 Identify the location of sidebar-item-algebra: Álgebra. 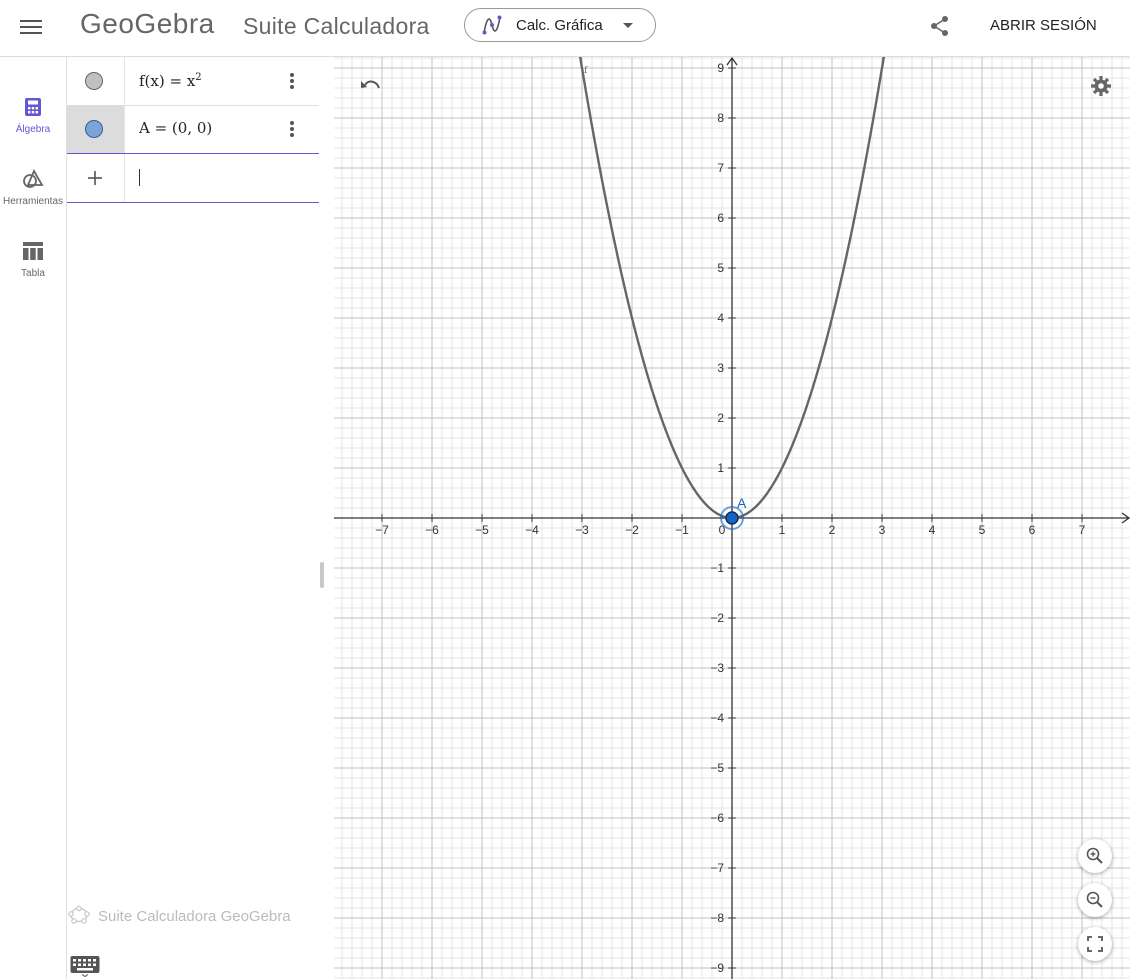
(33, 116).